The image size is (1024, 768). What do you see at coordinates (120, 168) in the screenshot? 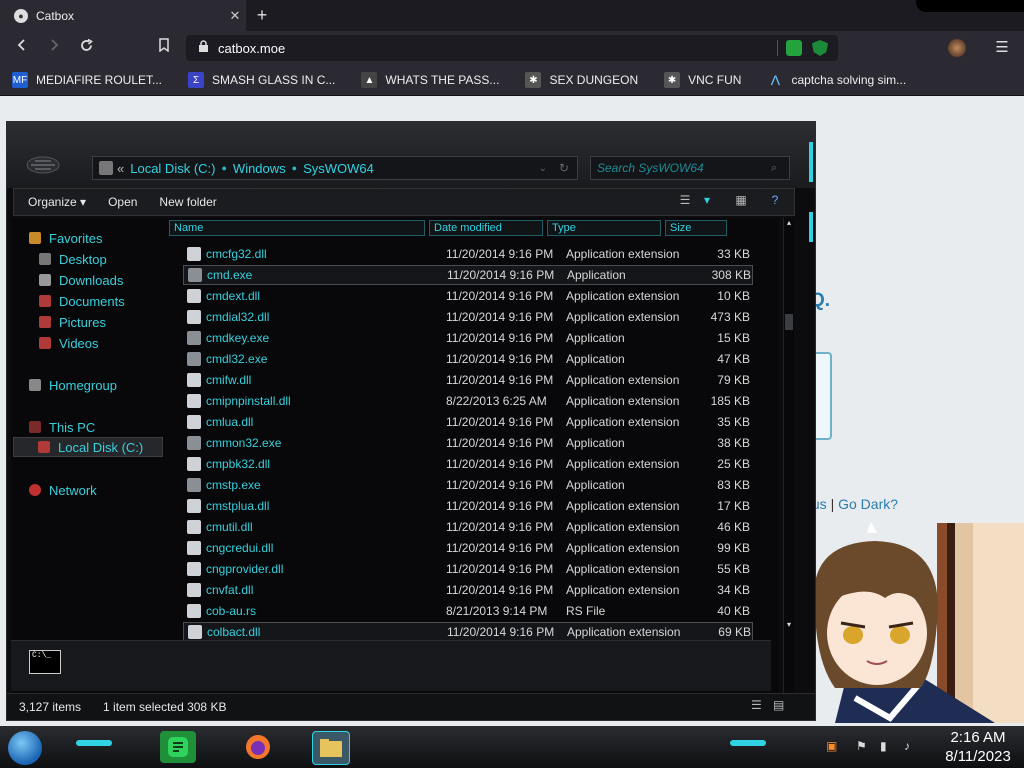
I see `address-overflow-icon: «` at bounding box center [120, 168].